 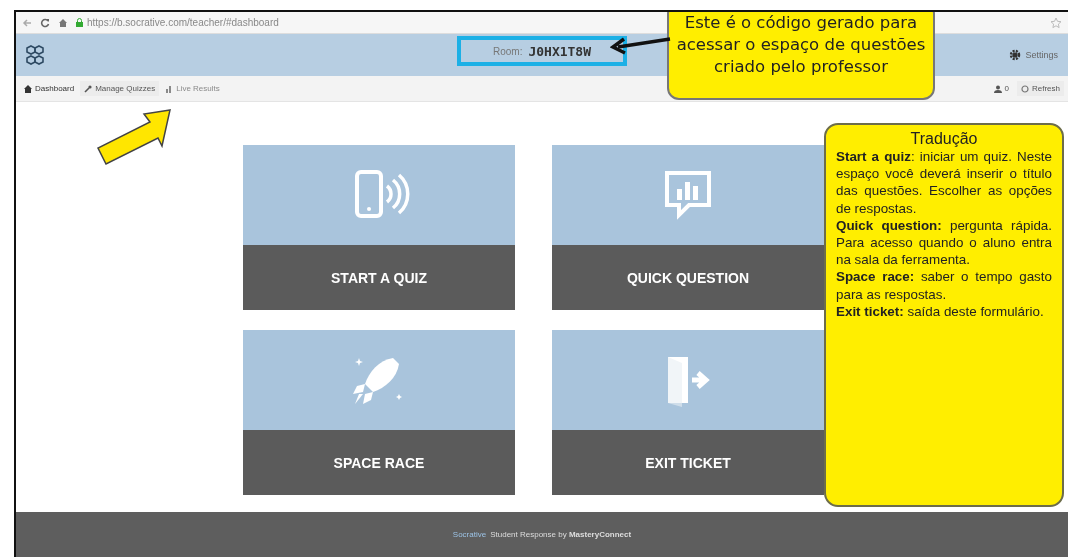 I want to click on people-icon, so click(x=997, y=88).